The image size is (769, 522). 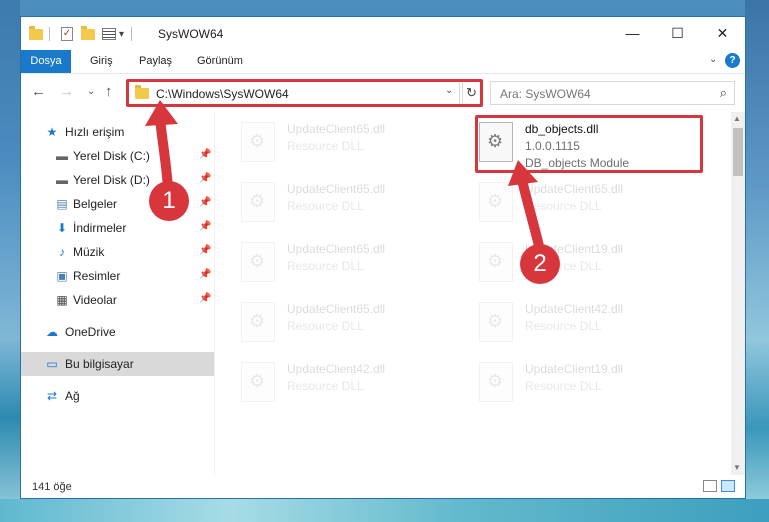 I want to click on tab-view: Görünüm, so click(x=220, y=61).